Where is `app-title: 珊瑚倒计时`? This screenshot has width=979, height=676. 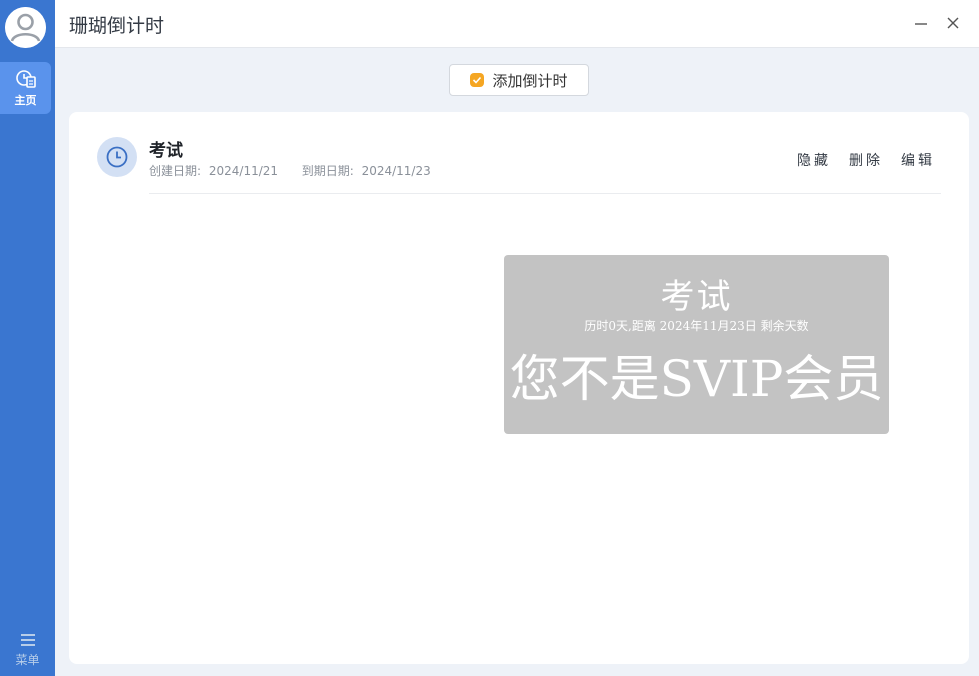
app-title: 珊瑚倒计时 is located at coordinates (117, 26).